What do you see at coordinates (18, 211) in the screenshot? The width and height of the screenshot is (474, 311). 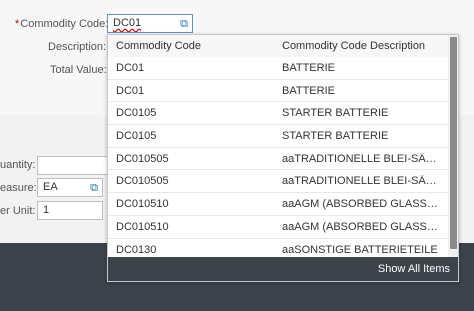 I see `per-unit-label: er Unit:` at bounding box center [18, 211].